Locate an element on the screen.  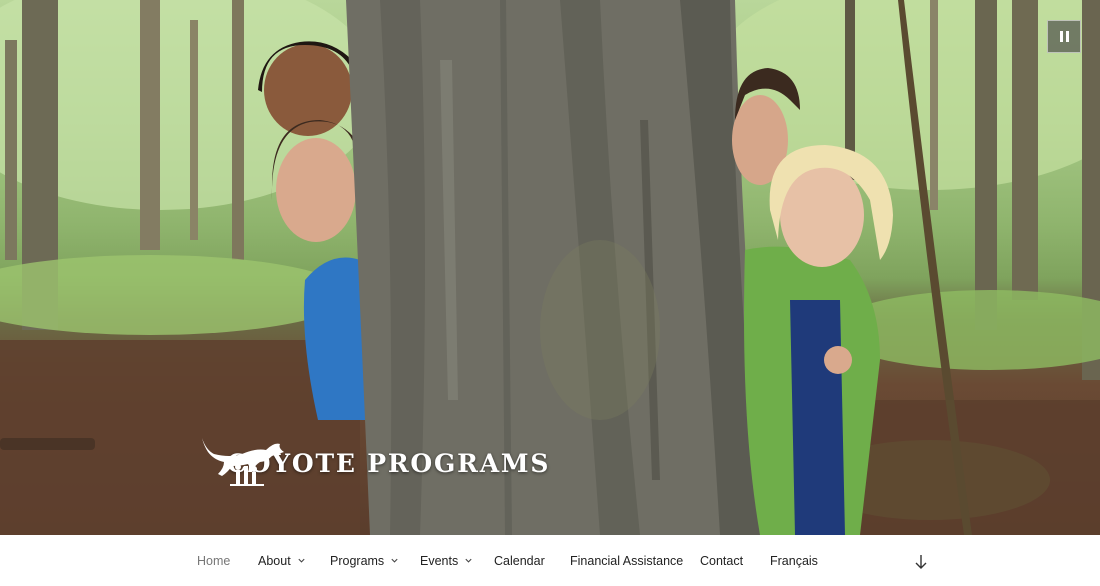
nav-item-francais: Français is located at coordinates (794, 560).